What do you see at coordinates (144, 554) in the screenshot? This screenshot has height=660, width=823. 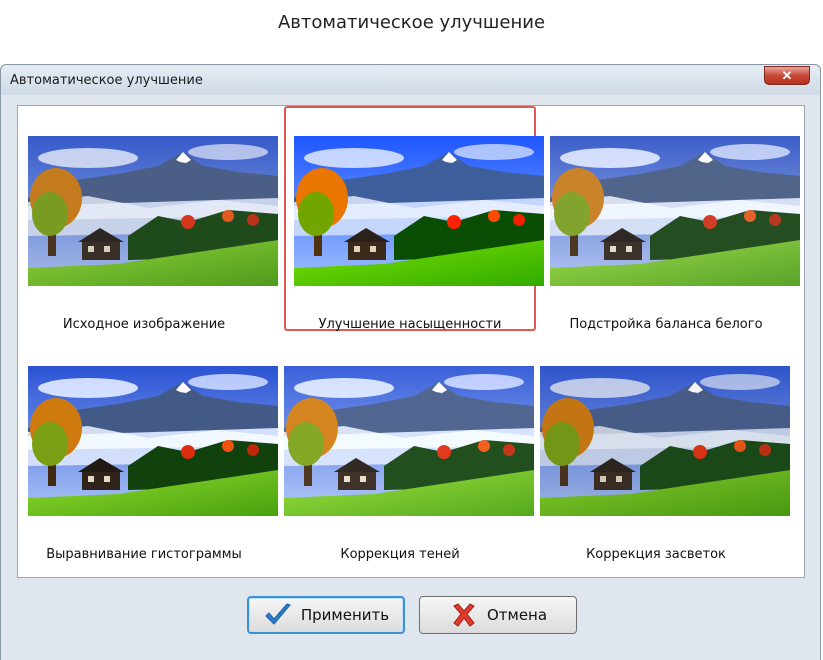 I see `variant-label: Выравнивание гистограммы` at bounding box center [144, 554].